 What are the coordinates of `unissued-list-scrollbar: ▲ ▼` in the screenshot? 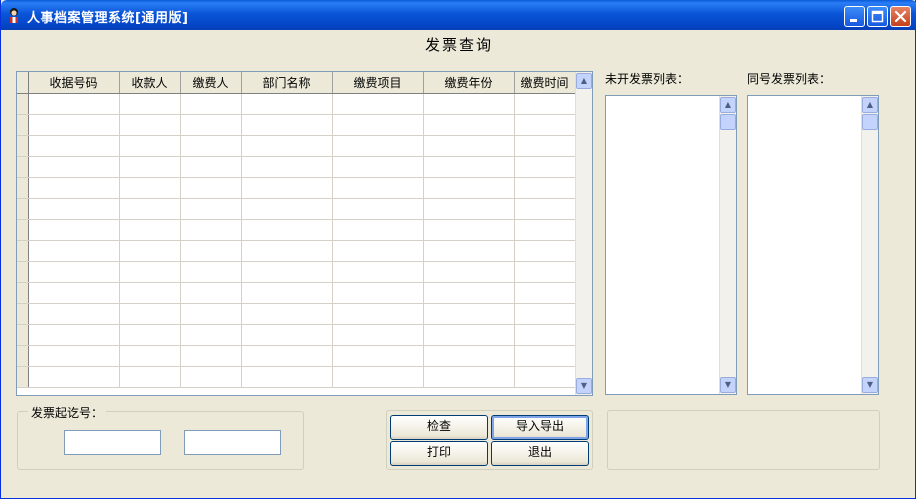 It's located at (727, 245).